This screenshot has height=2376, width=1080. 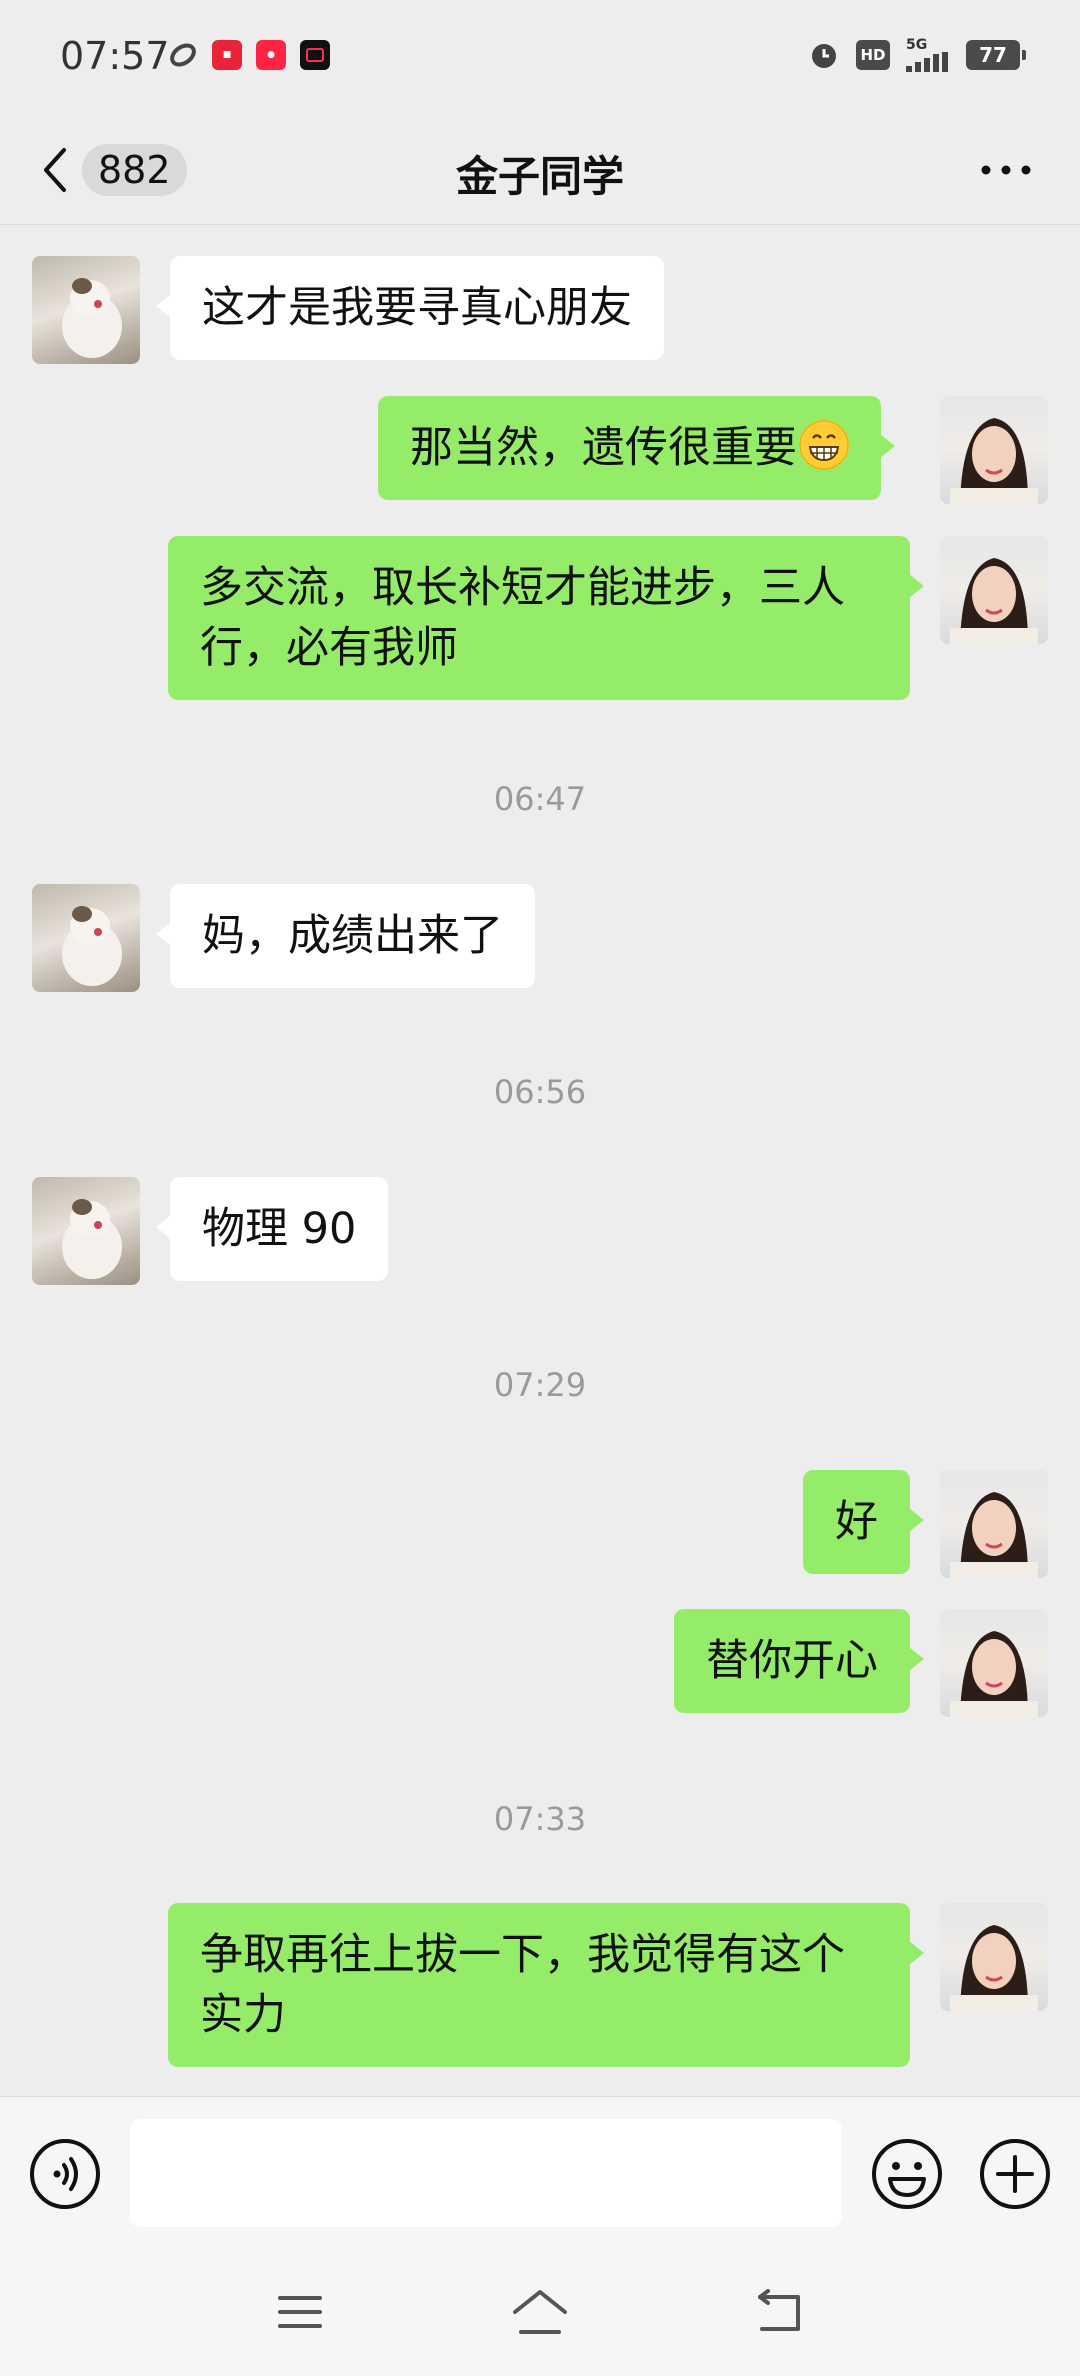 I want to click on more-button, so click(x=1006, y=170).